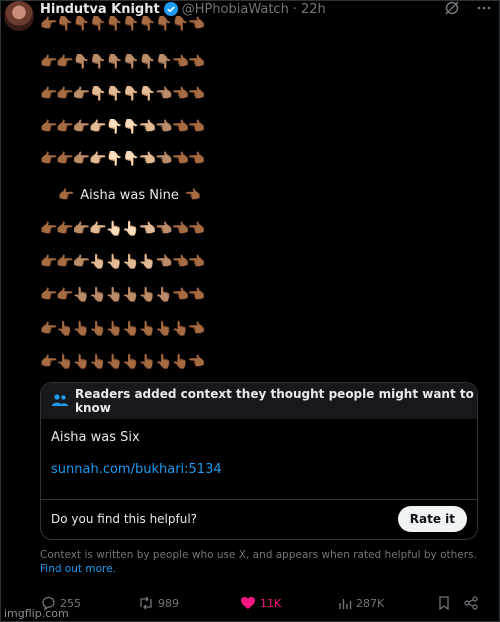  Describe the element at coordinates (271, 603) in the screenshot. I see `like-count: 11K` at that location.